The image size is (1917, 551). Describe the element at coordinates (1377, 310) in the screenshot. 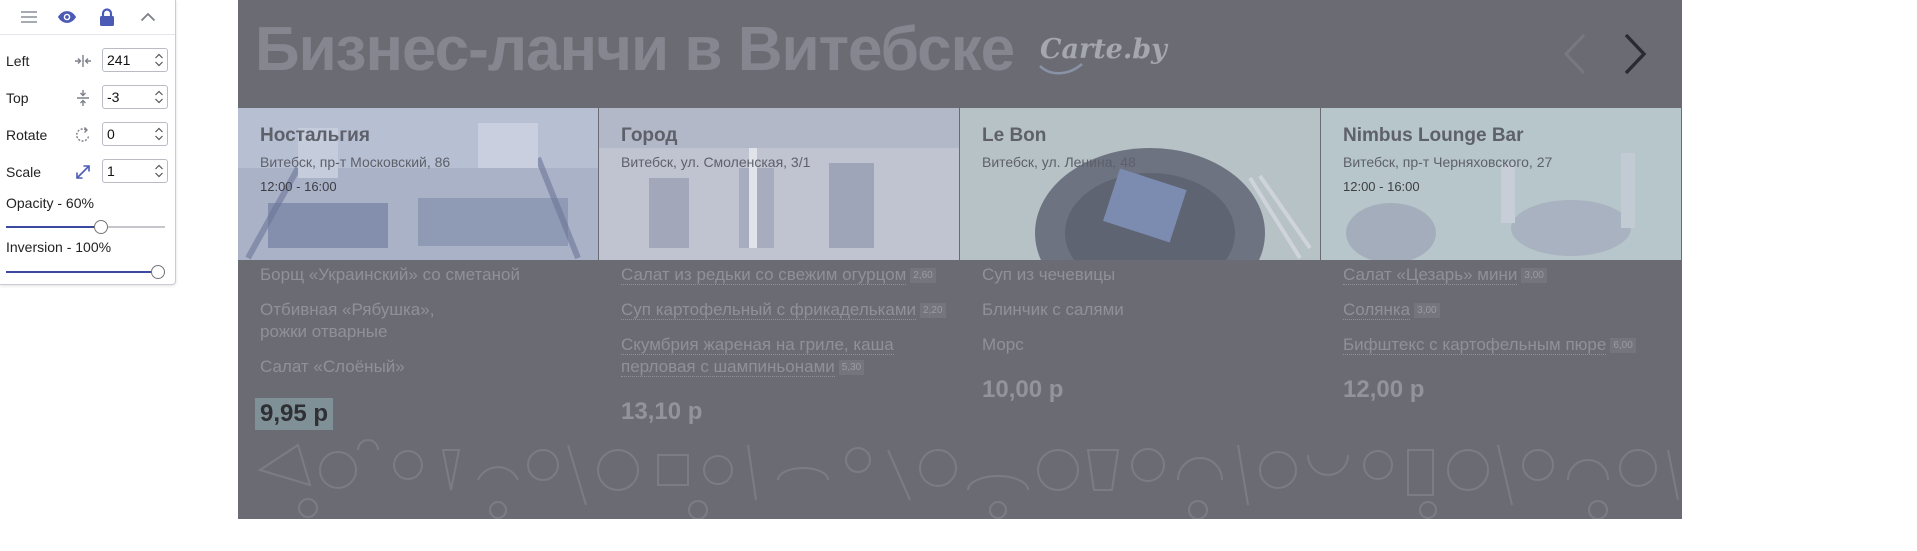

I see `dish-name: Солянка` at that location.